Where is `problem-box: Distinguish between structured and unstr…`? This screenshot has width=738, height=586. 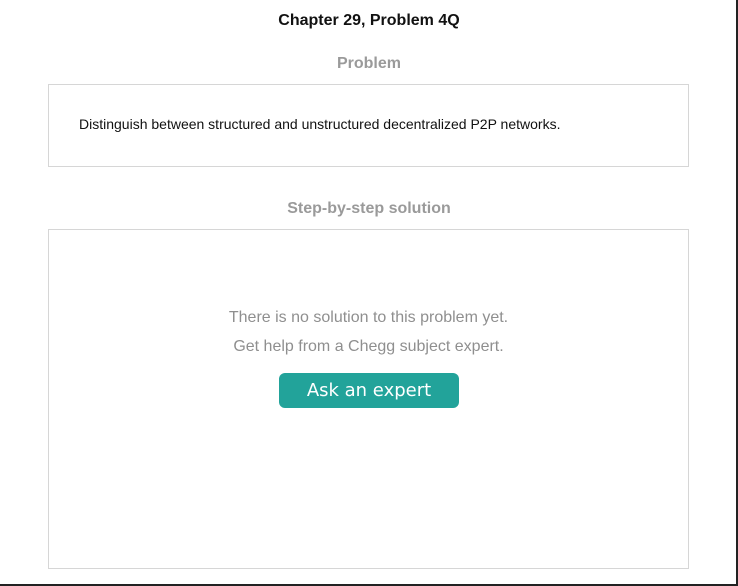
problem-box: Distinguish between structured and unstr… is located at coordinates (368, 125).